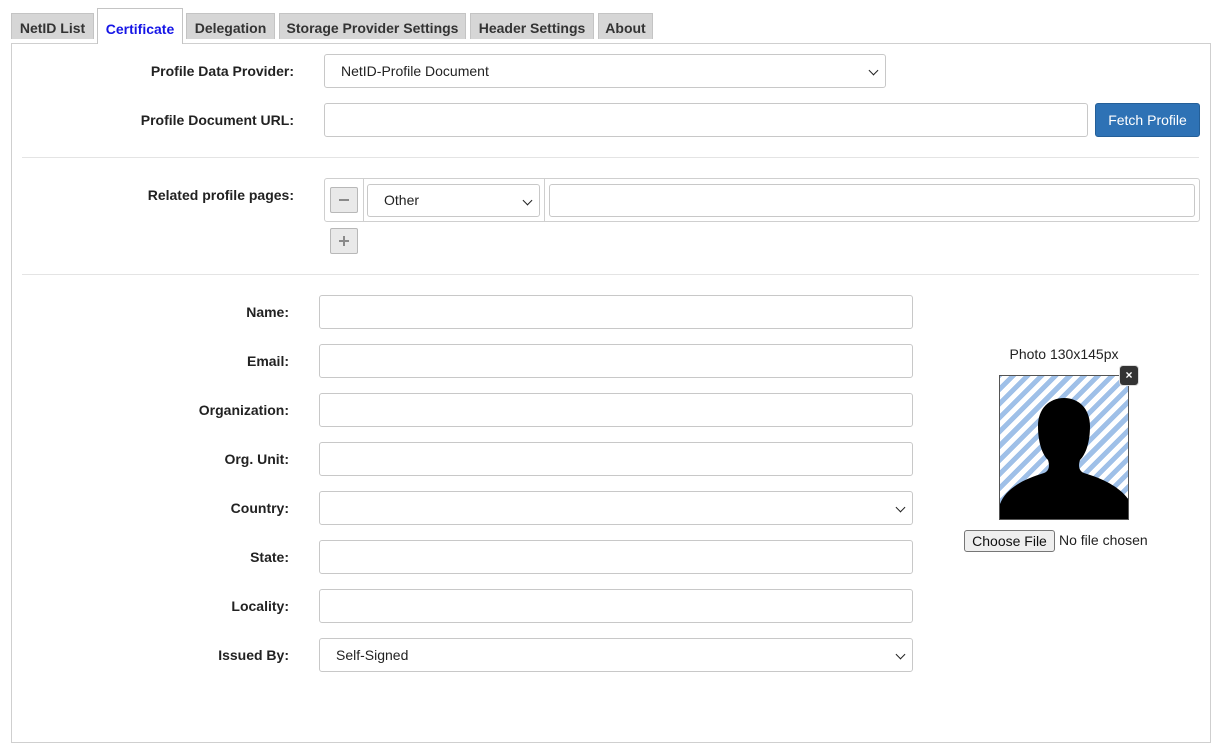  I want to click on issued-by-value: Self-Signed, so click(372, 655).